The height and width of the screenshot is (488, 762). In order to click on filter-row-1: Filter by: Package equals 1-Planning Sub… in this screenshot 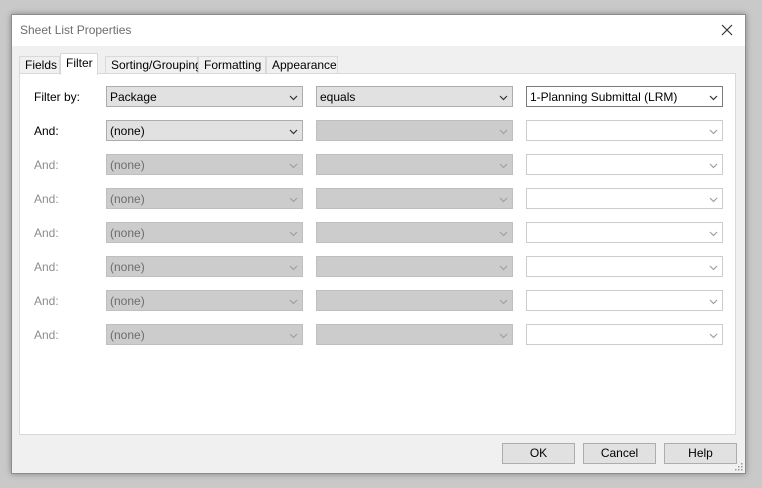, I will do `click(377, 97)`.